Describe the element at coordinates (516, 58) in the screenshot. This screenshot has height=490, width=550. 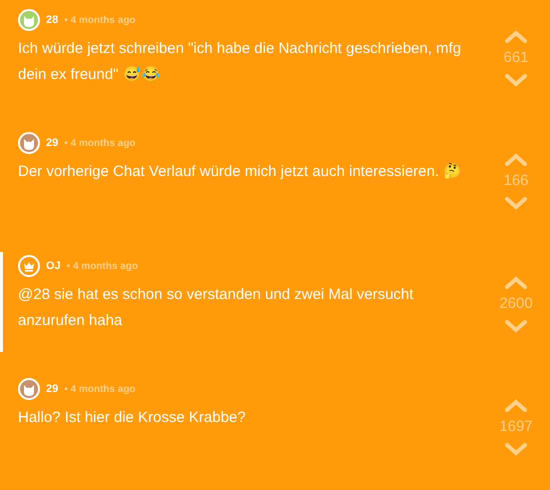
I see `vote-count: 661` at that location.